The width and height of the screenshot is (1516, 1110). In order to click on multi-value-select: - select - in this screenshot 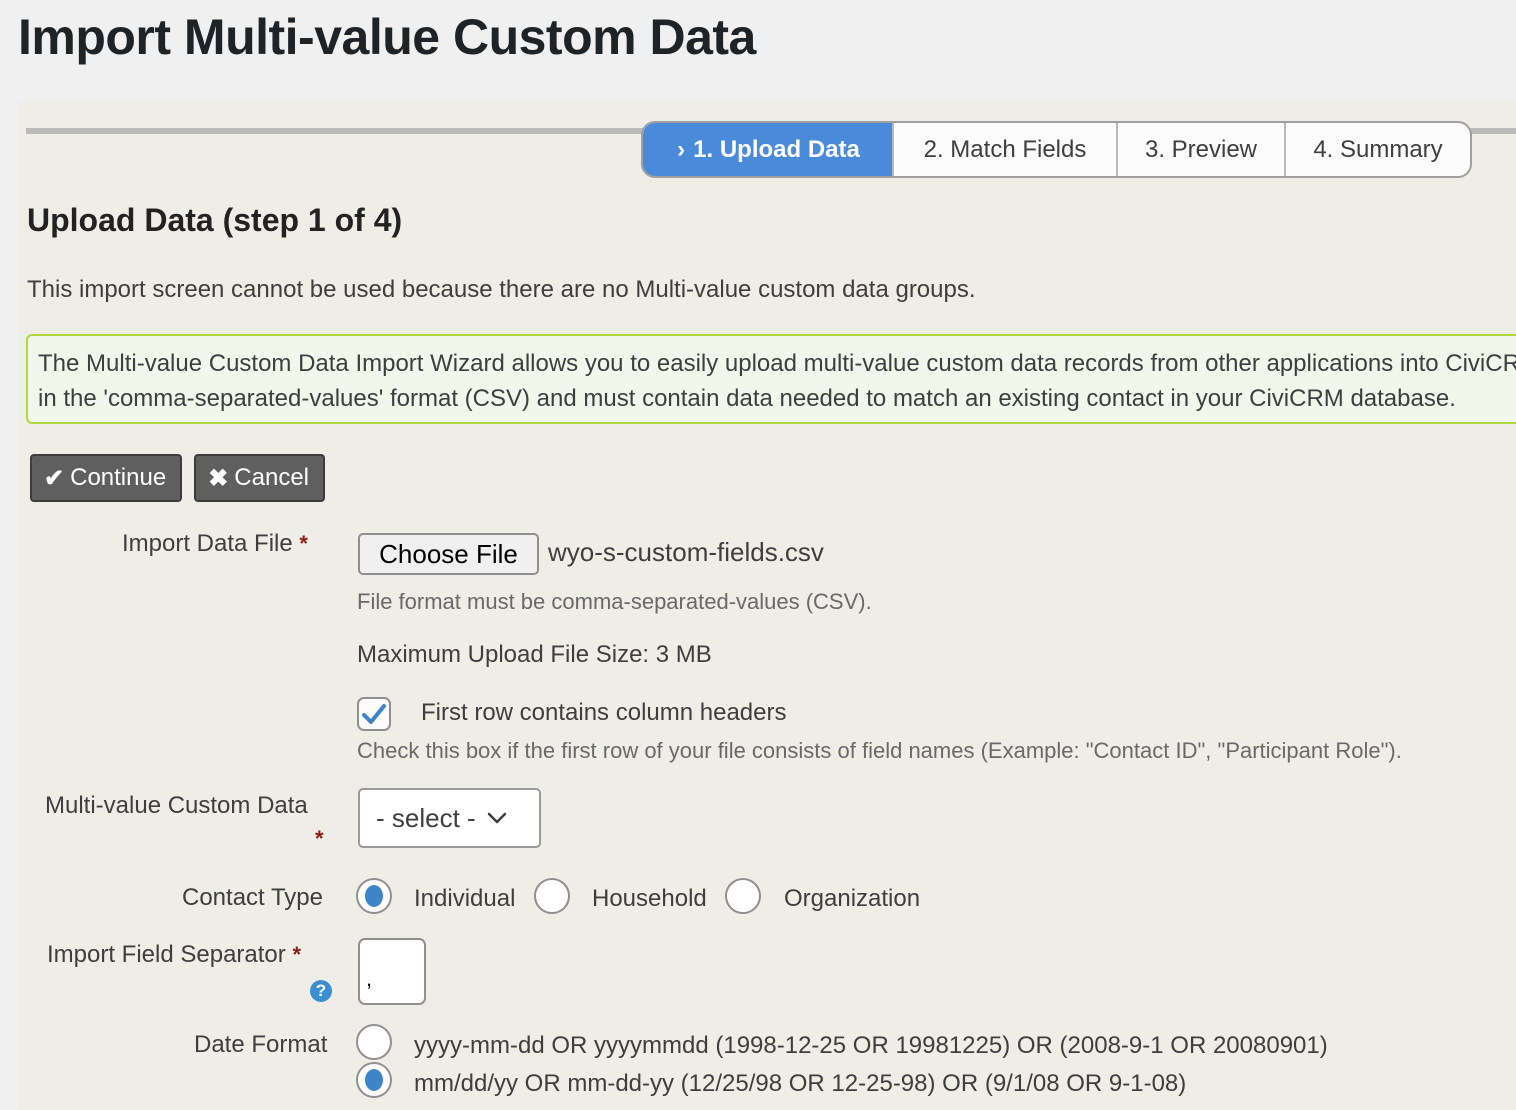, I will do `click(449, 818)`.